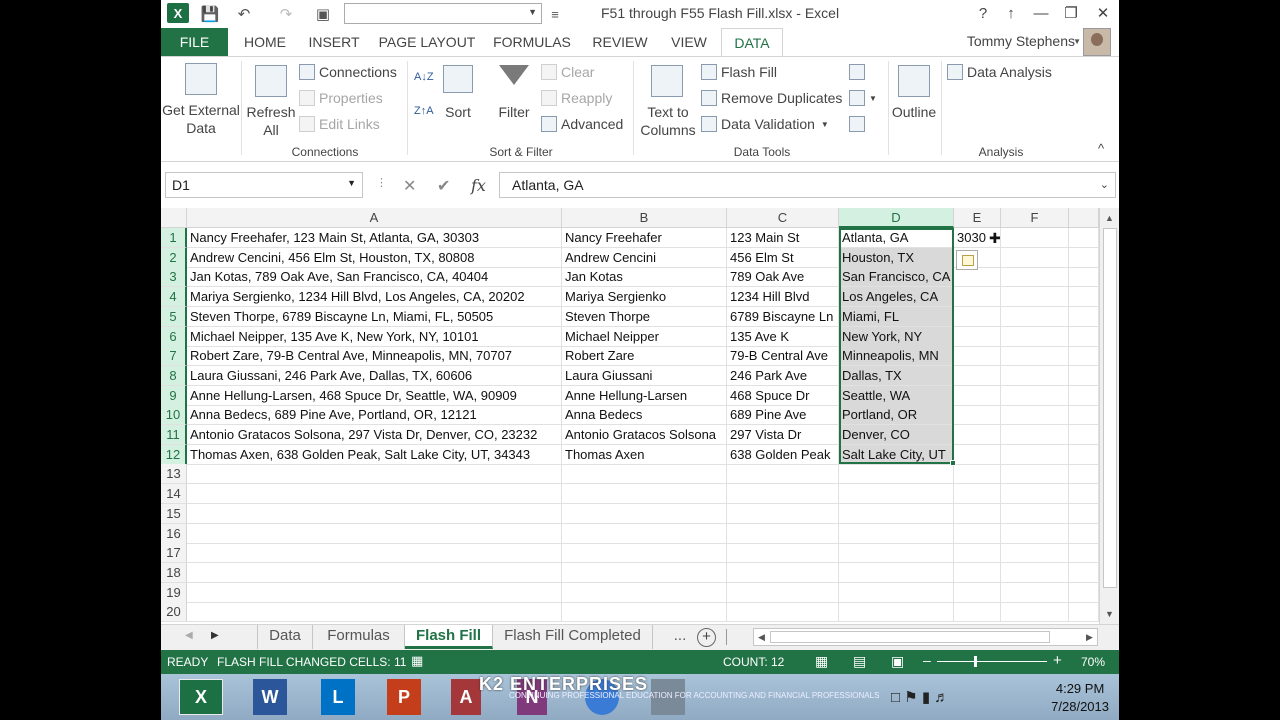 This screenshot has width=1280, height=720. I want to click on cell-b15, so click(644, 513).